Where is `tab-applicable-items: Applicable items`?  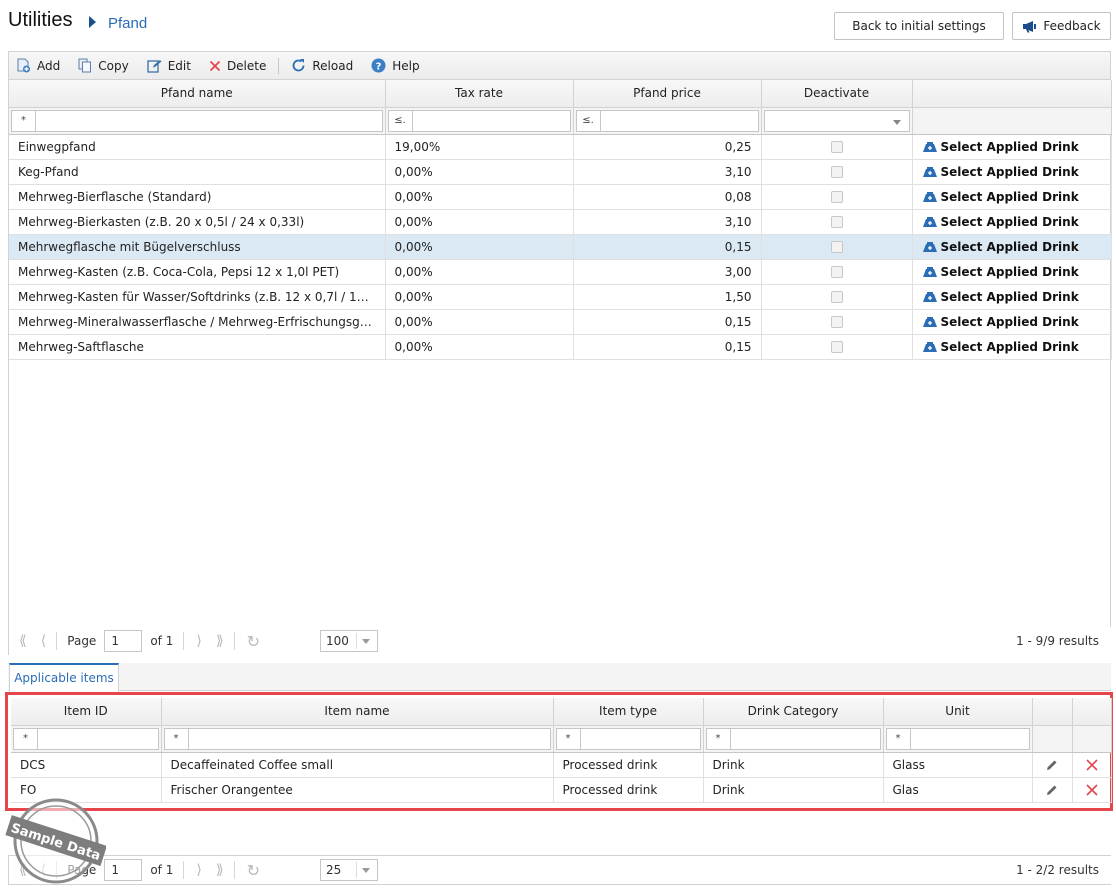
tab-applicable-items: Applicable items is located at coordinates (64, 677).